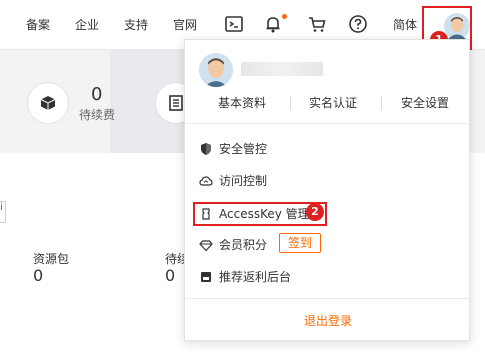  Describe the element at coordinates (328, 320) in the screenshot. I see `logout-button: 退出登录` at that location.